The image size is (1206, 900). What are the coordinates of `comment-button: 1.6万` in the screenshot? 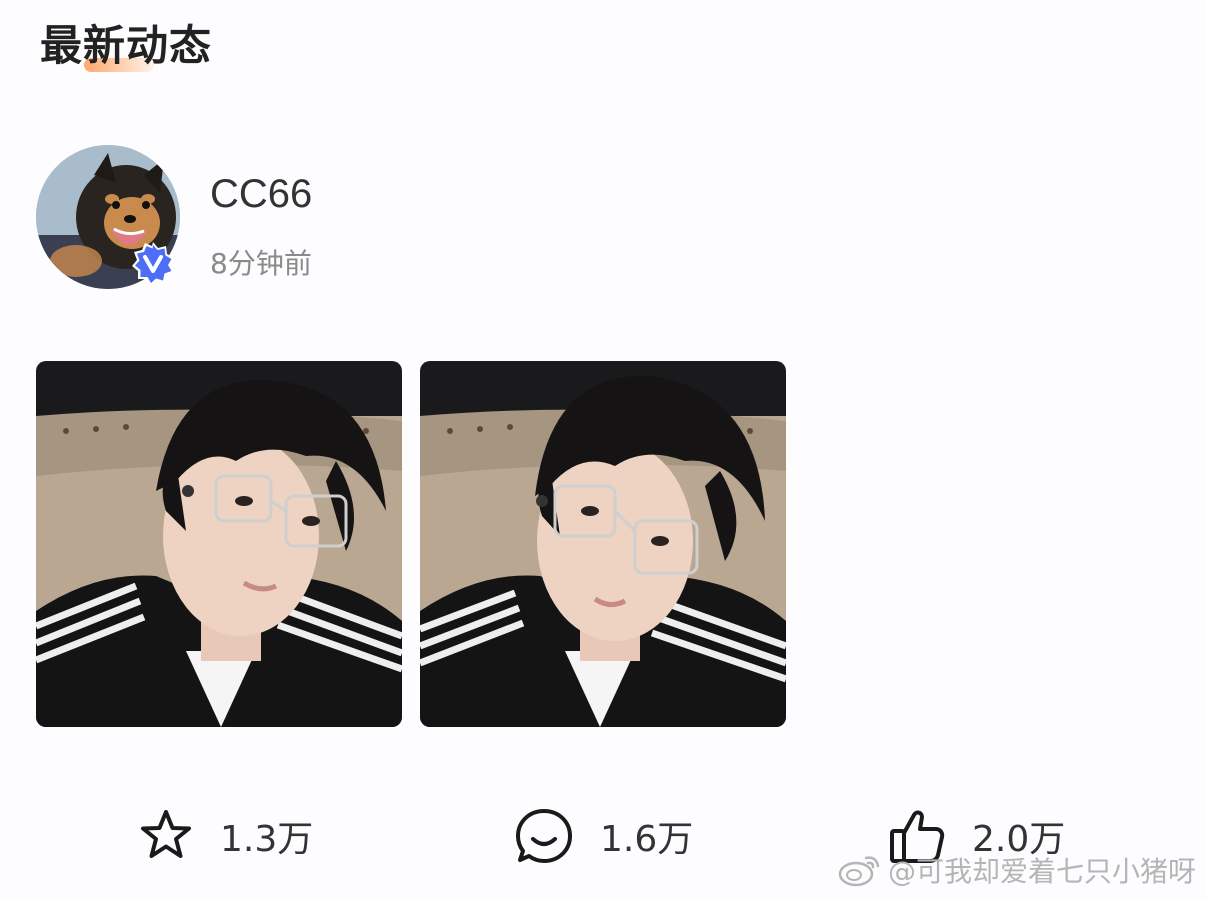 It's located at (603, 836).